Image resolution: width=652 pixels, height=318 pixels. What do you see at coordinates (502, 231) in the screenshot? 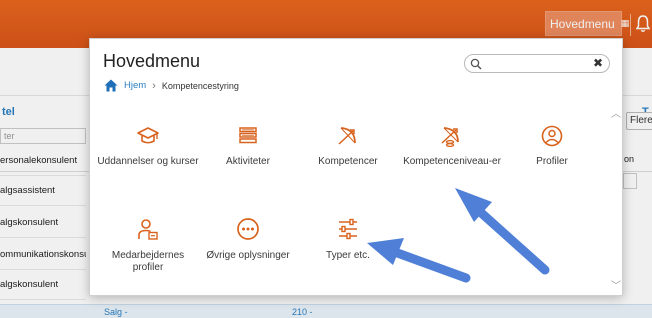
I see `annotation-arrow-right` at bounding box center [502, 231].